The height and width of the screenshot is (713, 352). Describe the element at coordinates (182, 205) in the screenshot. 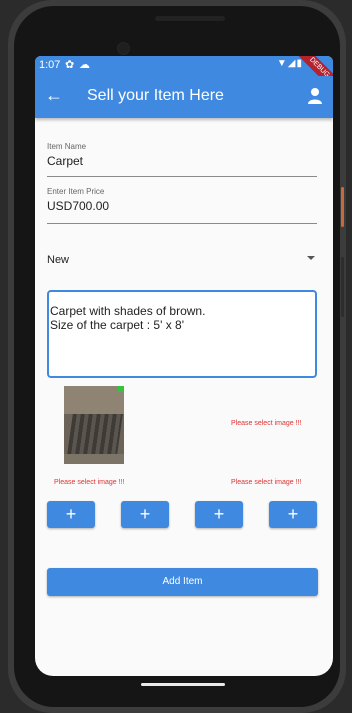

I see `item-price-field: Enter Item Price USD700.00` at that location.